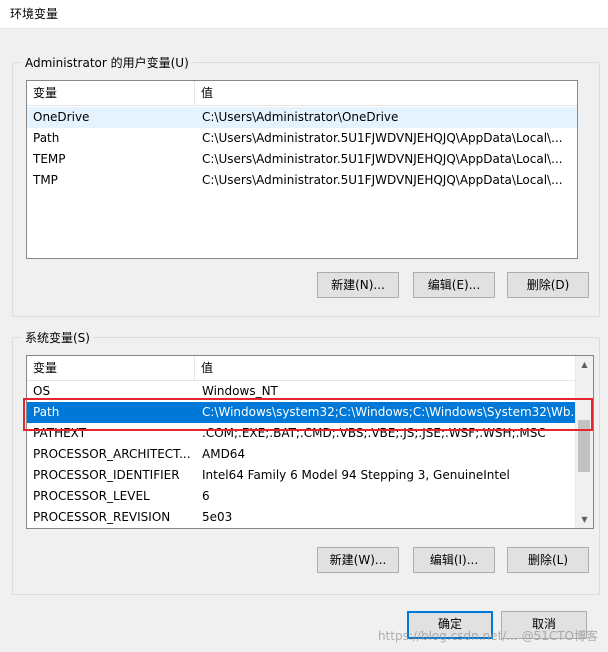 The width and height of the screenshot is (608, 652). Describe the element at coordinates (548, 285) in the screenshot. I see `user-delete-button: 删除(D)` at that location.